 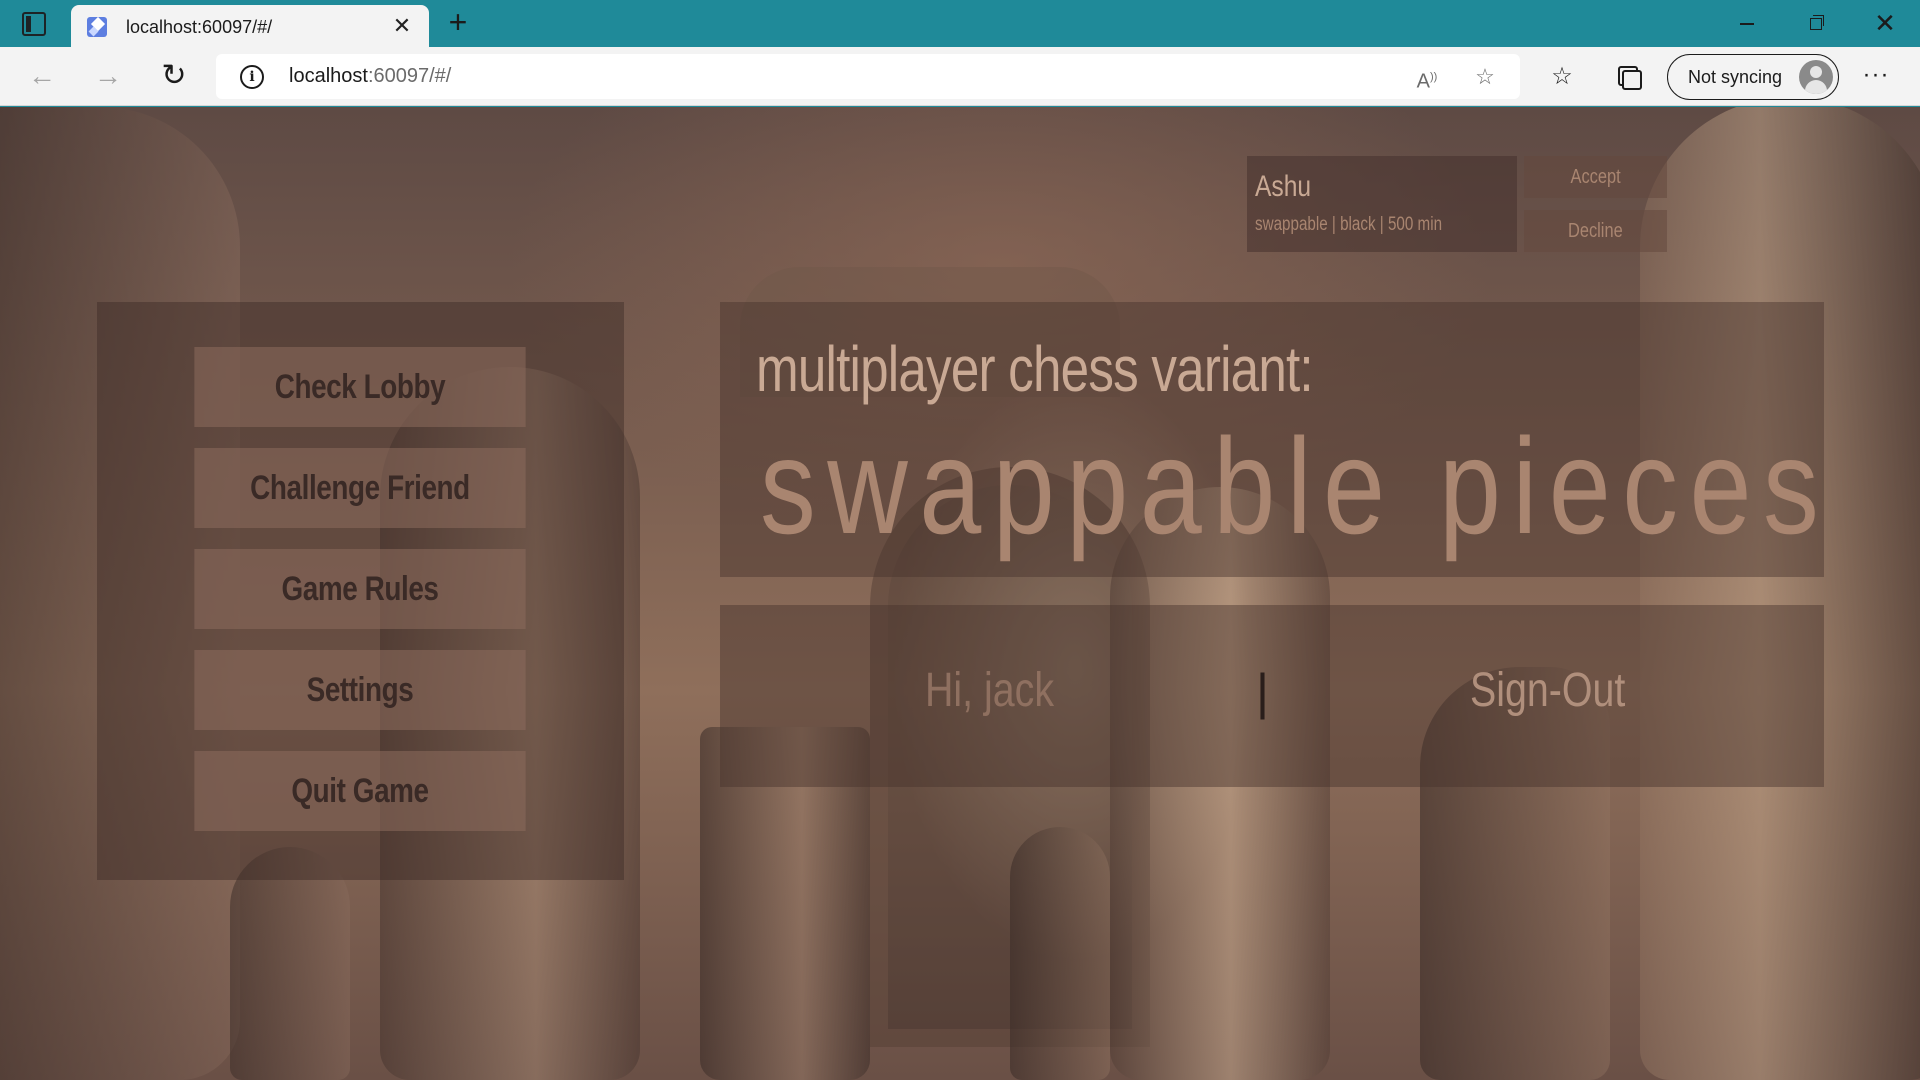 What do you see at coordinates (1060, 953) in the screenshot?
I see `background-small-pawn` at bounding box center [1060, 953].